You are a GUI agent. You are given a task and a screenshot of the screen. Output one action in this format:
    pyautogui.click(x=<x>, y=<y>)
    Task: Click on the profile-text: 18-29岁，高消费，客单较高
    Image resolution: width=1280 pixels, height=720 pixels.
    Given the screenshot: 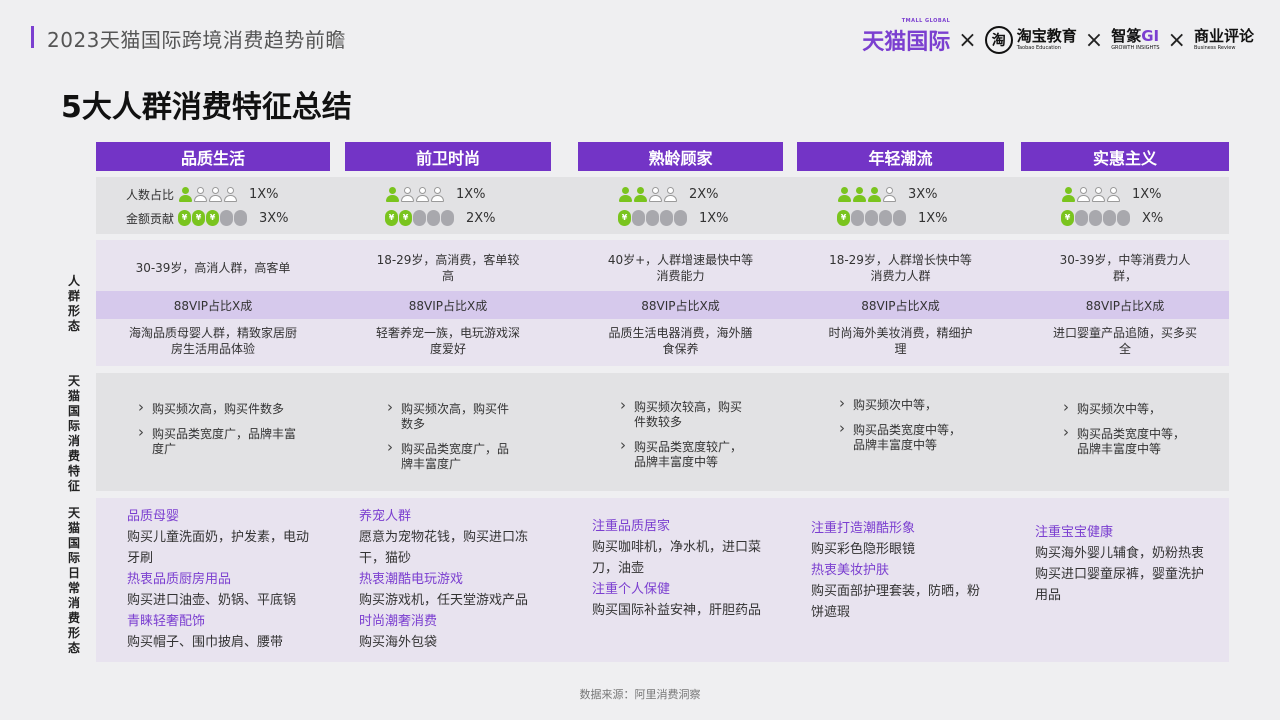 What is the action you would take?
    pyautogui.click(x=448, y=268)
    